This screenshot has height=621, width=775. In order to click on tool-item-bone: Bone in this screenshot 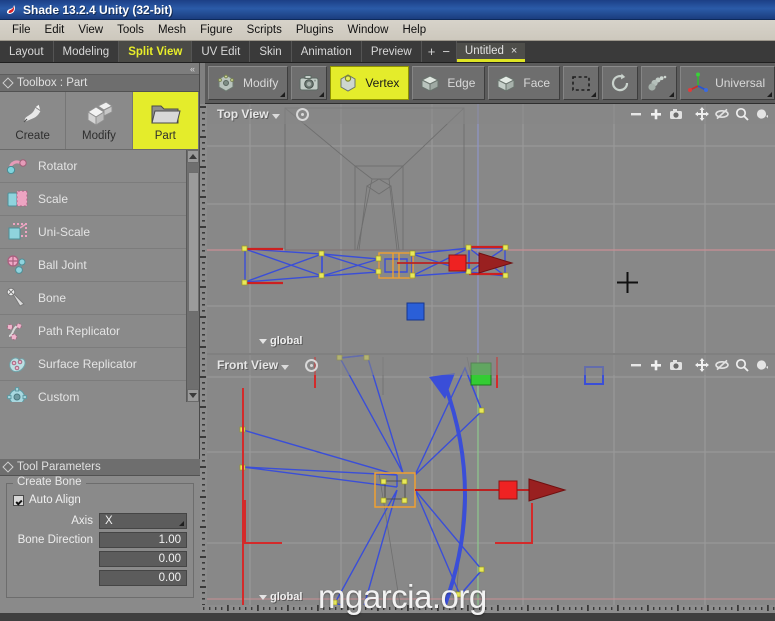, I will do `click(99, 298)`.